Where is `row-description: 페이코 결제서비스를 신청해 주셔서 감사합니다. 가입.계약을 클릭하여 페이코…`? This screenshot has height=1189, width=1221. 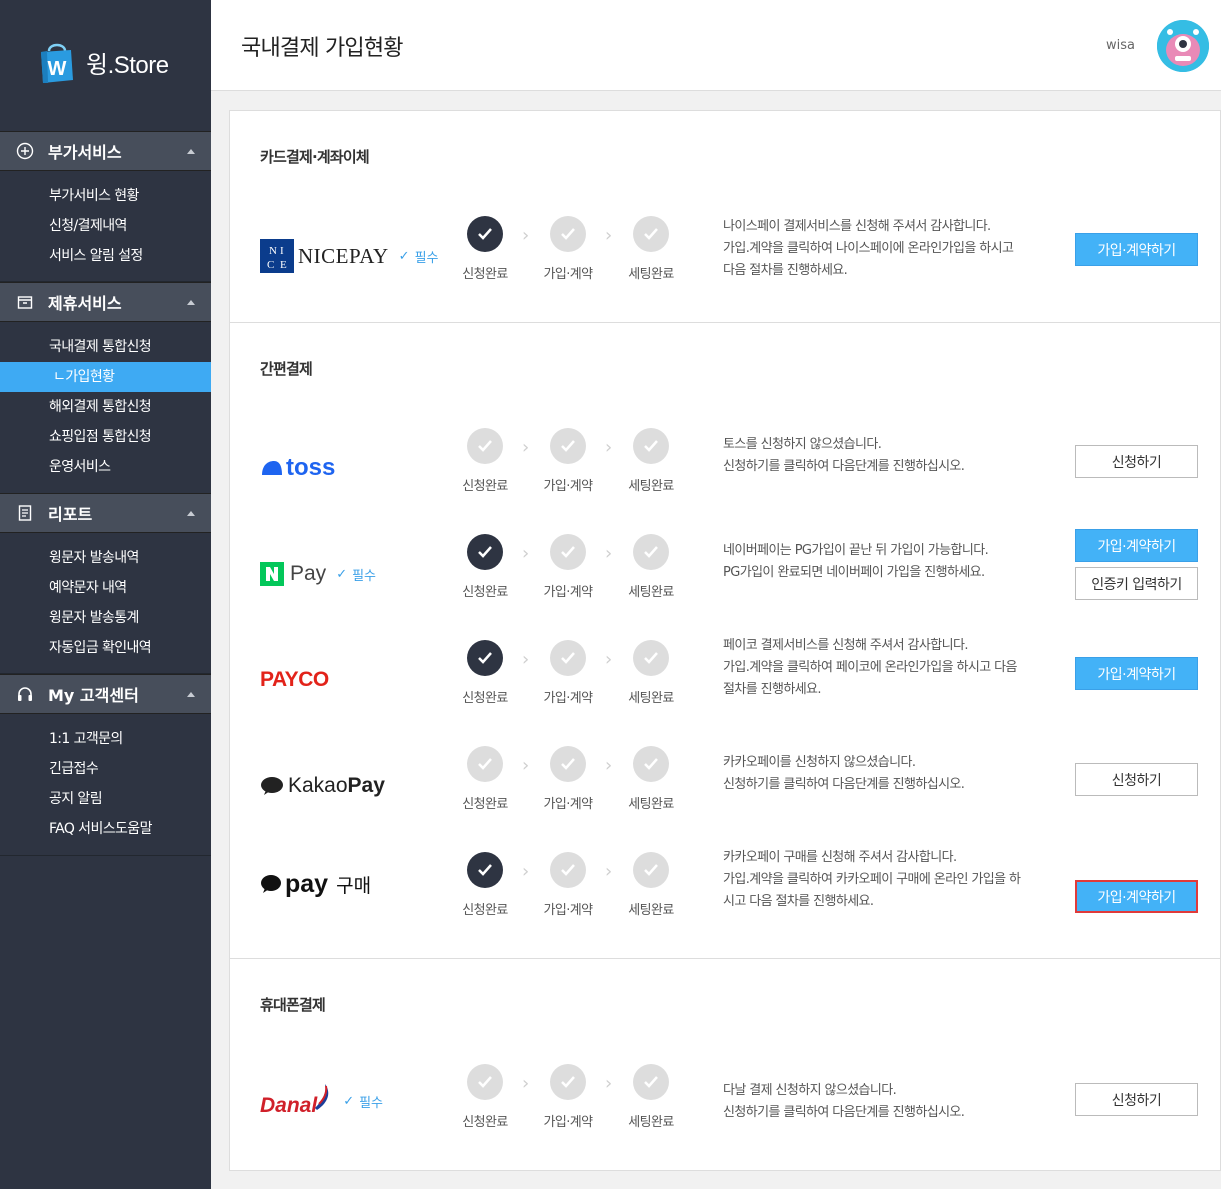 row-description: 페이코 결제서비스를 신청해 주셔서 감사합니다. 가입.계약을 클릭하여 페이코… is located at coordinates (870, 667).